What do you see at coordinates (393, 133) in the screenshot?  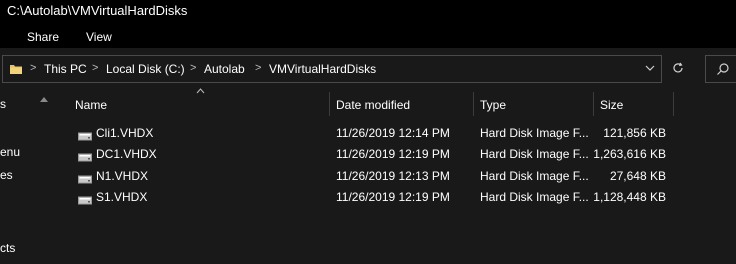 I see `file-date: 11/26/2019 12:14 PM` at bounding box center [393, 133].